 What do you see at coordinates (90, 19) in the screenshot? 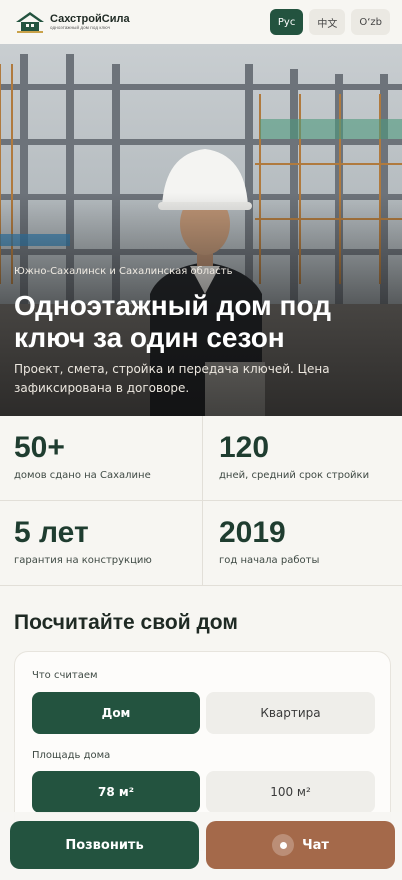
I see `brand-name: СахстройСила` at bounding box center [90, 19].